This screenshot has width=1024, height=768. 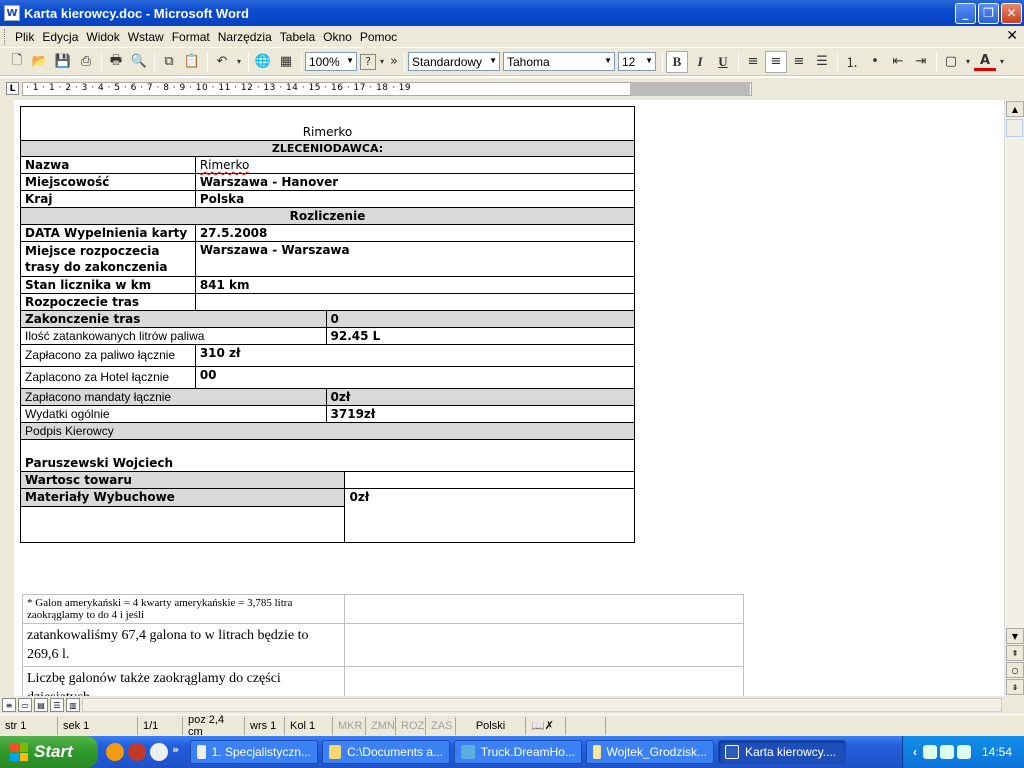 What do you see at coordinates (169, 62) in the screenshot?
I see `copy-icon: ⧉` at bounding box center [169, 62].